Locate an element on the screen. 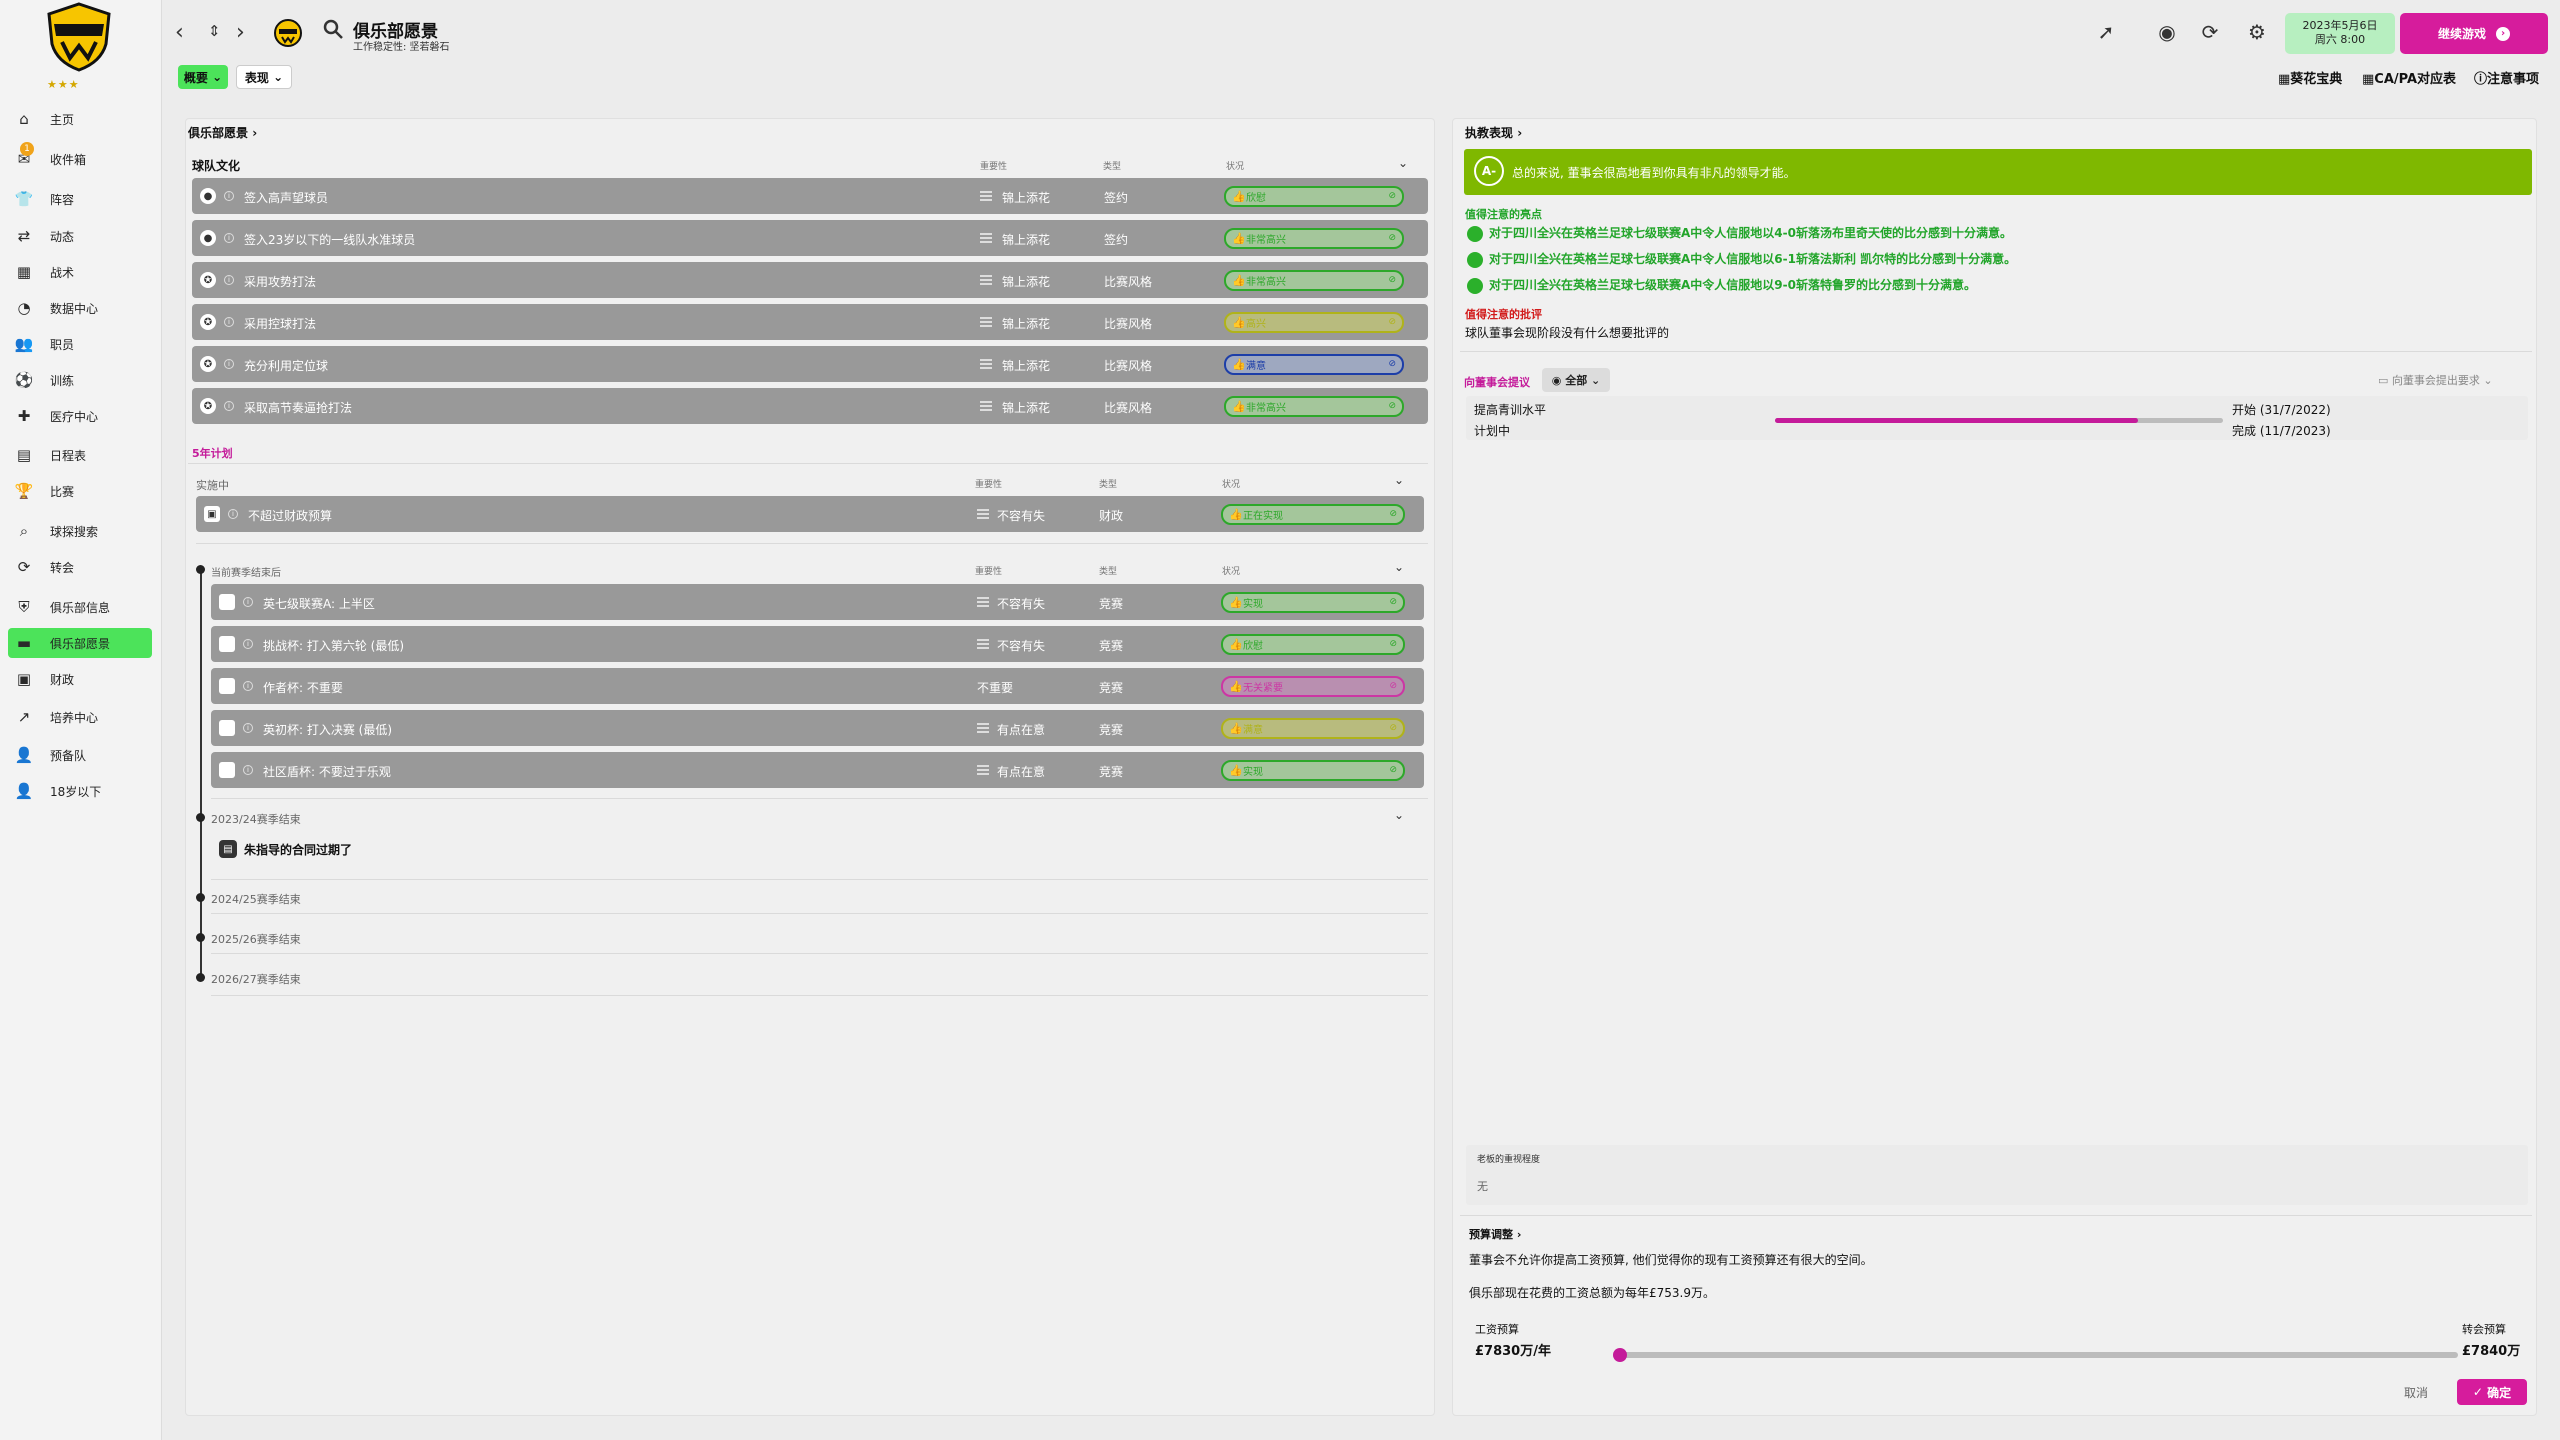  make-request-button: ▭ 向董事会提出要求 ⌄ is located at coordinates (2435, 380).